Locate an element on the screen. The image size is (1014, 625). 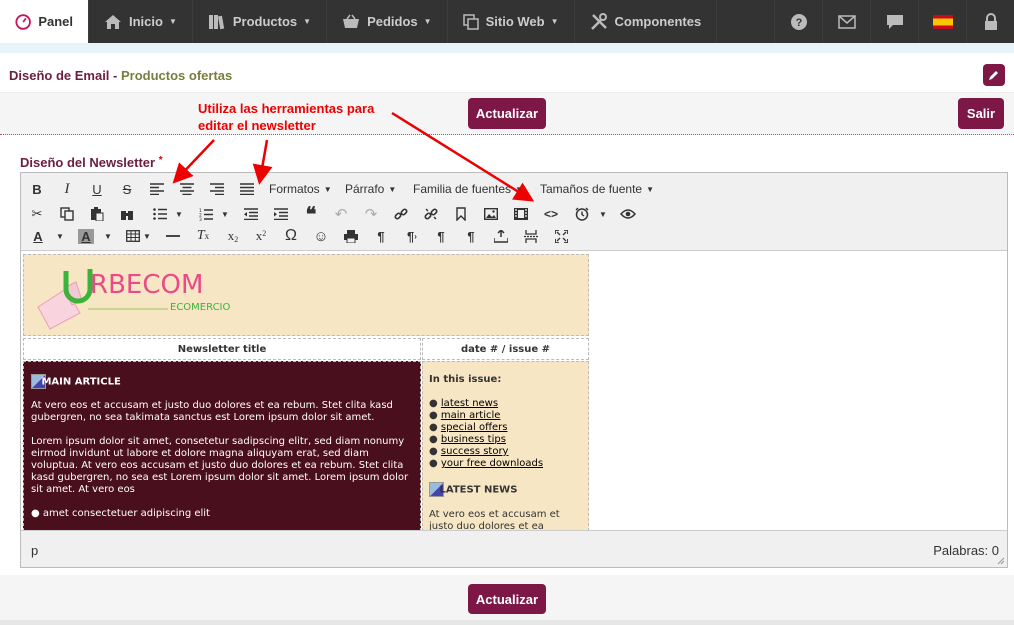
bullet-list-icon is located at coordinates (160, 214).